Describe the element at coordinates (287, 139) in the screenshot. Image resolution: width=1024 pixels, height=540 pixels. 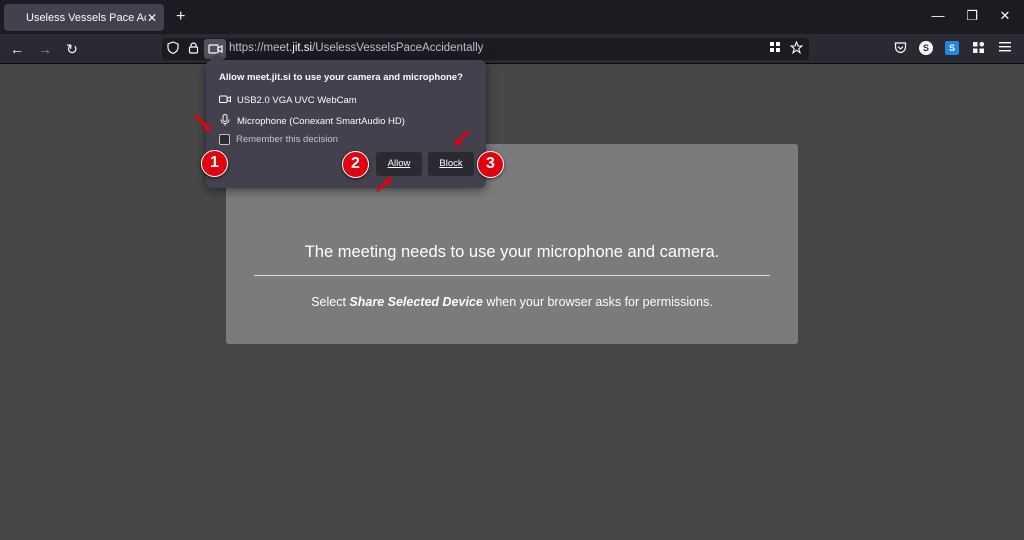
I see `remember-label: Remember this decision` at that location.